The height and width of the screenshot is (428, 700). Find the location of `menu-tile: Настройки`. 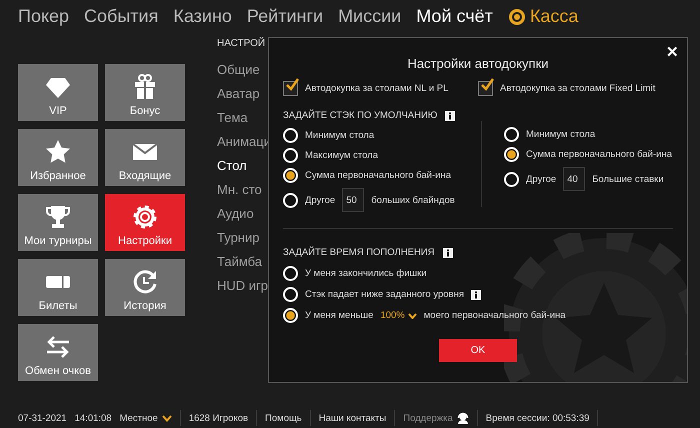

menu-tile: Настройки is located at coordinates (145, 222).